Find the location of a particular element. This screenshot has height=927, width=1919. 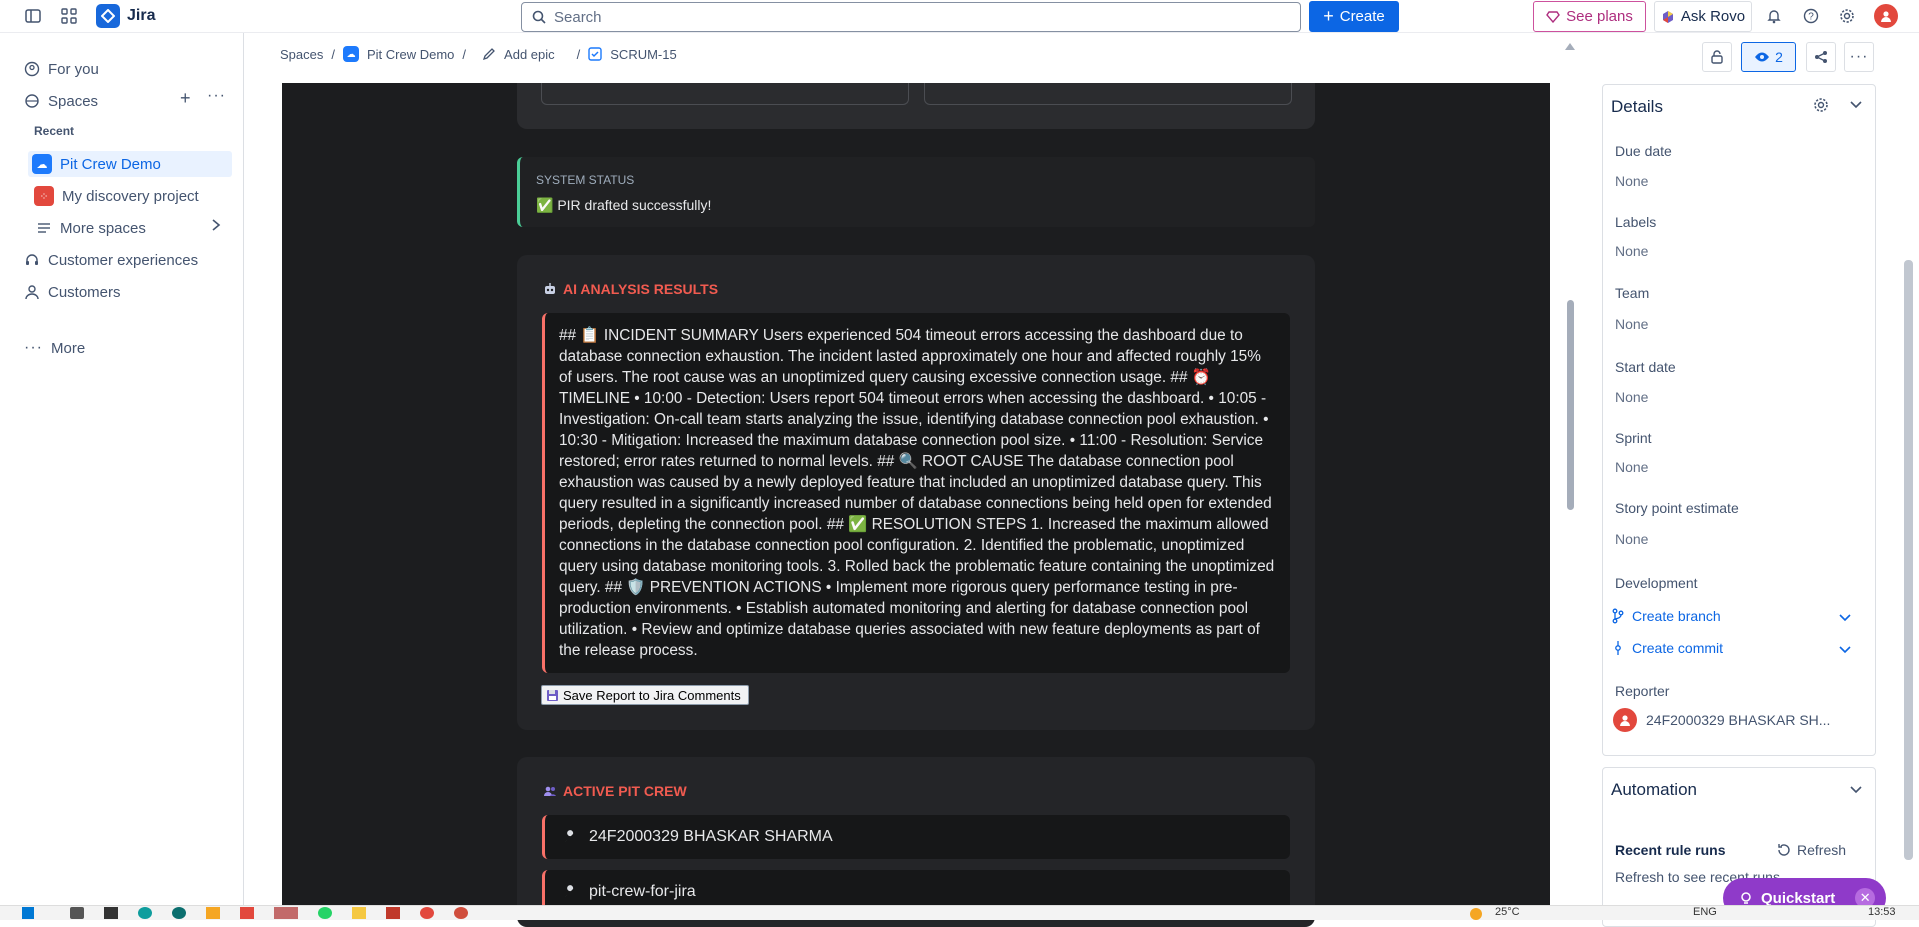

ask-rovo-label: Ask Rovo is located at coordinates (1713, 16).